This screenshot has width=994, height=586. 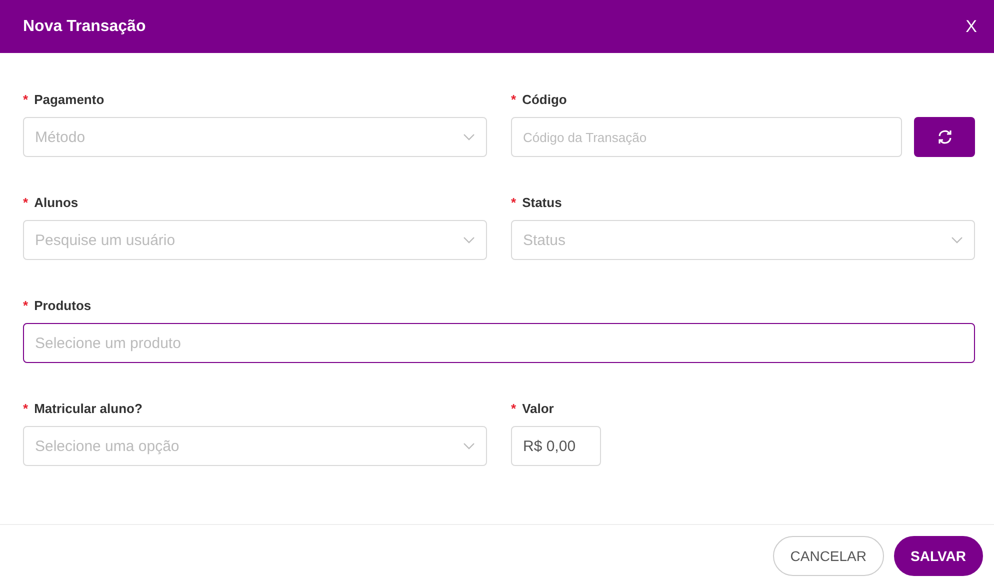 What do you see at coordinates (971, 26) in the screenshot?
I see `close-button: X` at bounding box center [971, 26].